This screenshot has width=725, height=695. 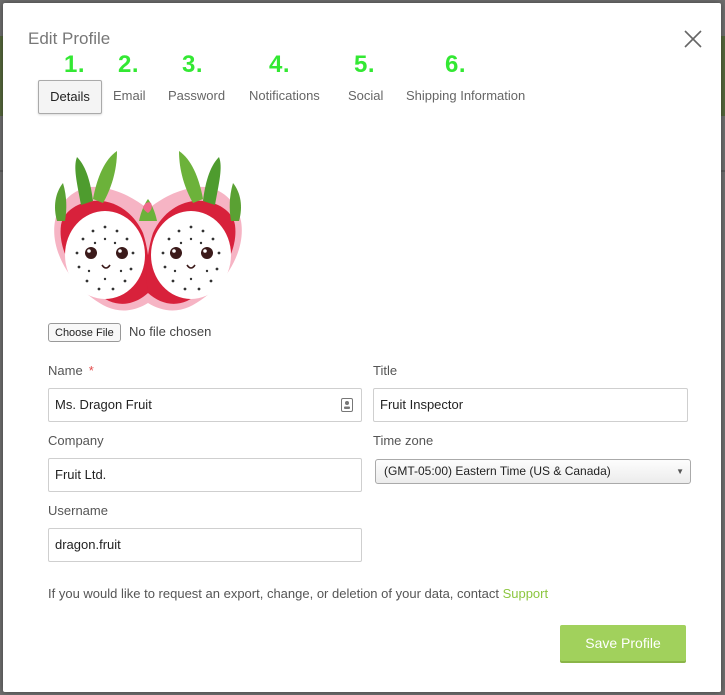 What do you see at coordinates (205, 475) in the screenshot?
I see `company-input: Fruit Ltd.` at bounding box center [205, 475].